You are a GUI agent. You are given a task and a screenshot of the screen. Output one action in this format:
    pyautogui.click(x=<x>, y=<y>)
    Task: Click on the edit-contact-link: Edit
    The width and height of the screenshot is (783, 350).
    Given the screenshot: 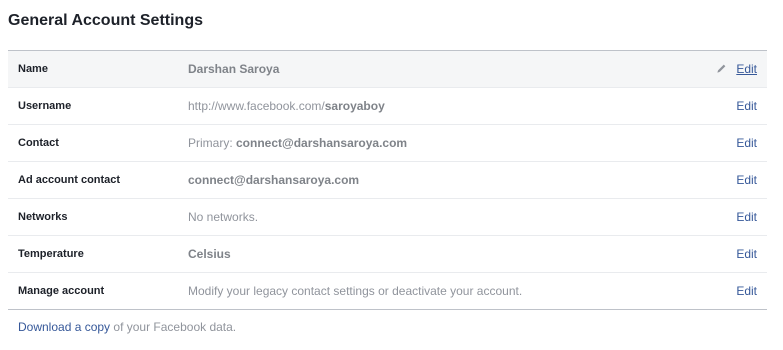 What is the action you would take?
    pyautogui.click(x=746, y=143)
    